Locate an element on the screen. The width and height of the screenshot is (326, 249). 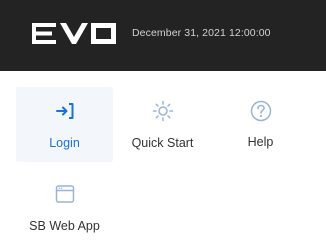
browser-window-icon is located at coordinates (64, 194).